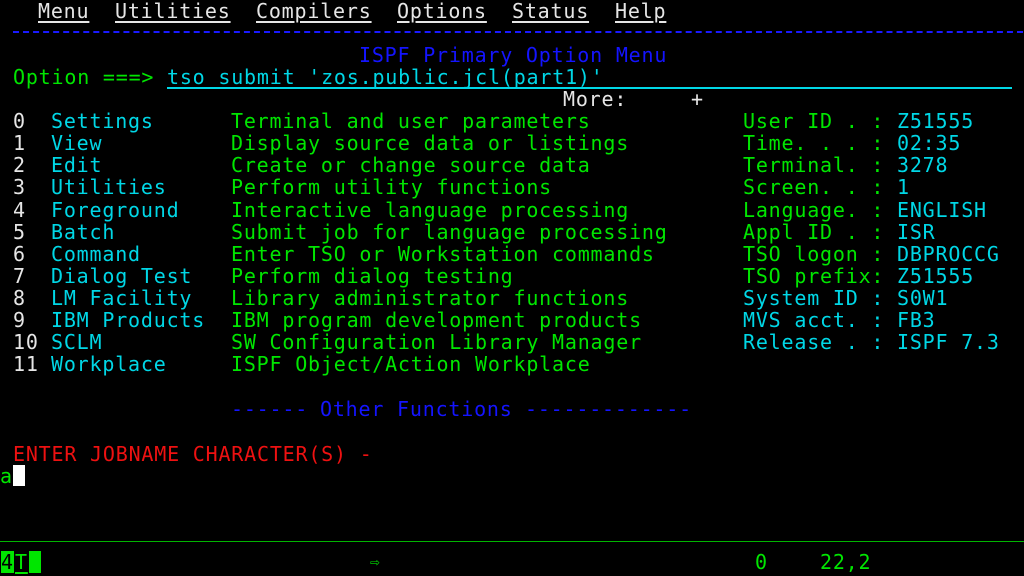 Image resolution: width=1024 pixels, height=576 pixels. I want to click on option-name: Command, so click(96, 254).